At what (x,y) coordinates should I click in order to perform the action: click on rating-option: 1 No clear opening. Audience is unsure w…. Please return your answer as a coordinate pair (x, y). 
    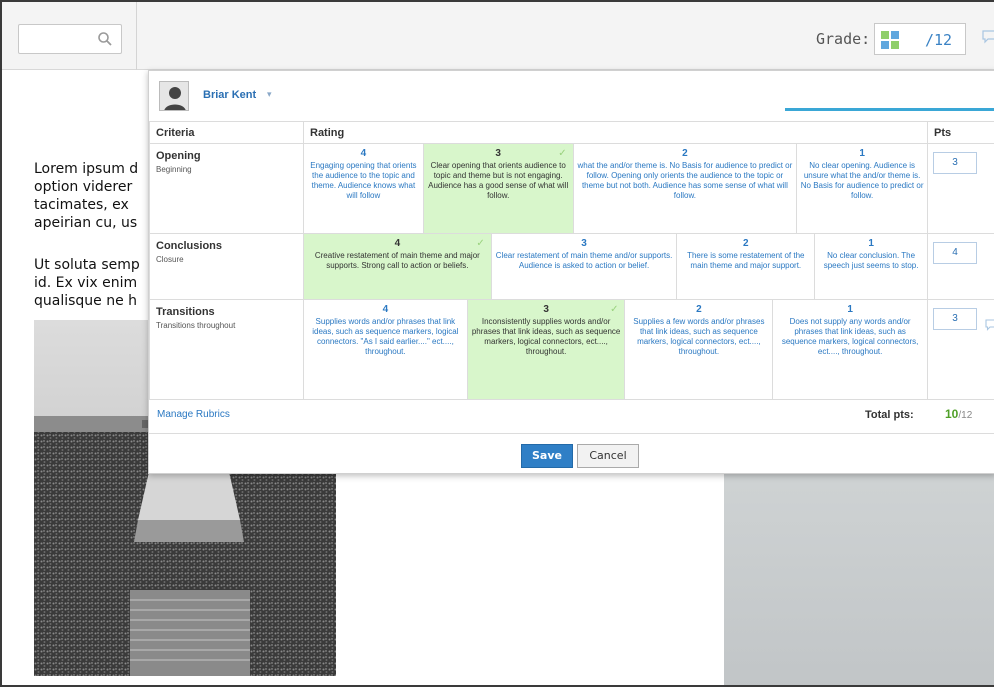
    Looking at the image, I should click on (862, 188).